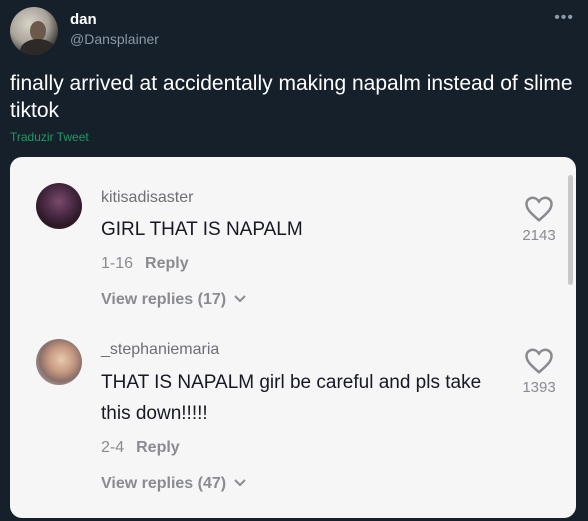 This screenshot has width=588, height=521. Describe the element at coordinates (164, 483) in the screenshot. I see `view-replies-label: View replies (47)` at that location.